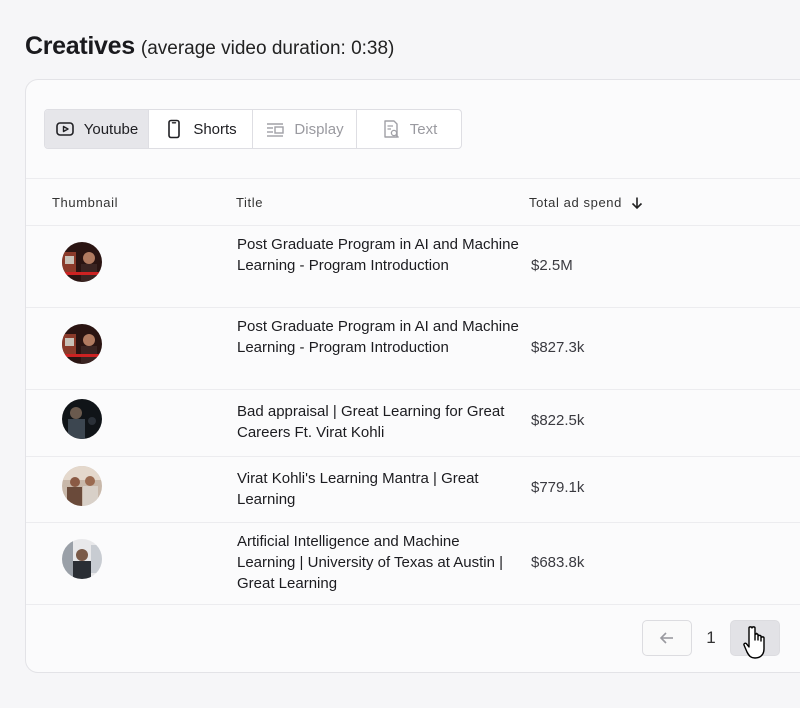 The width and height of the screenshot is (800, 708). I want to click on youtube-icon, so click(64, 129).